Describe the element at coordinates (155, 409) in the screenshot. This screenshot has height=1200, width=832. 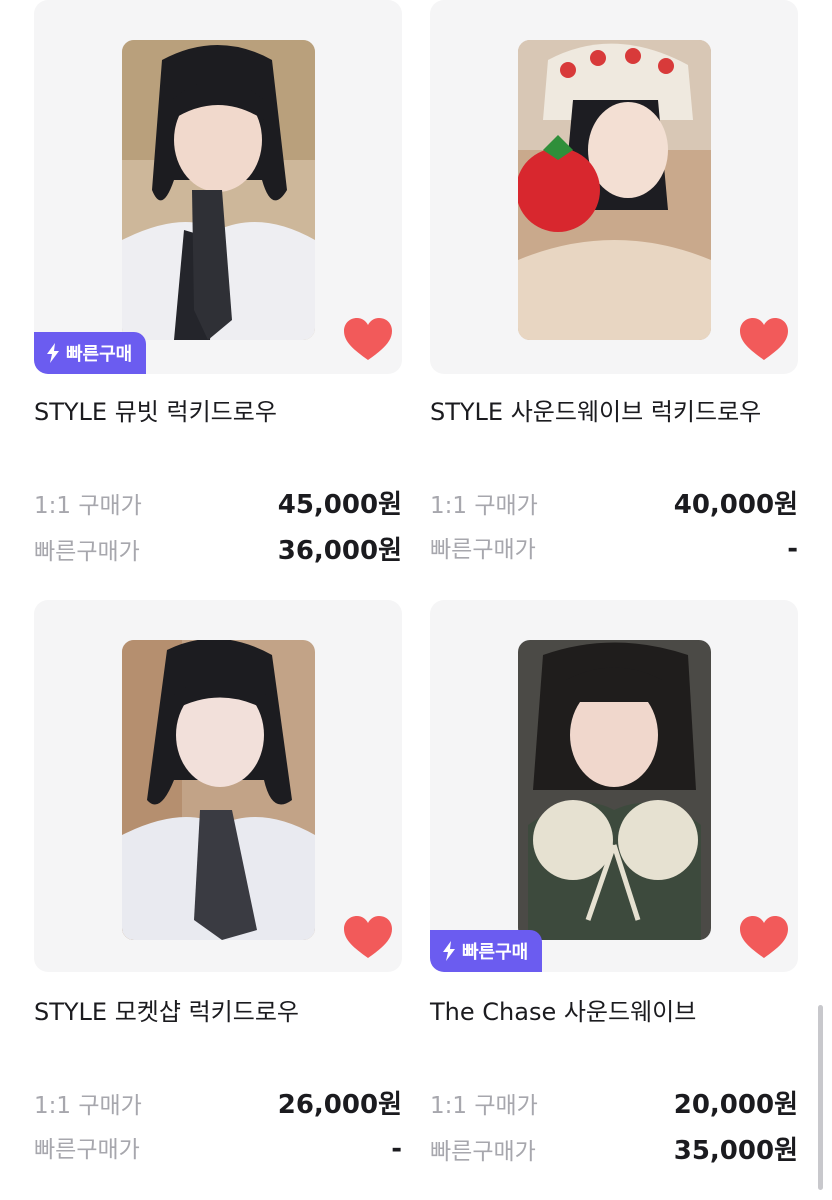
I see `product-title: STYLE 뮤빗 럭키드로우` at that location.